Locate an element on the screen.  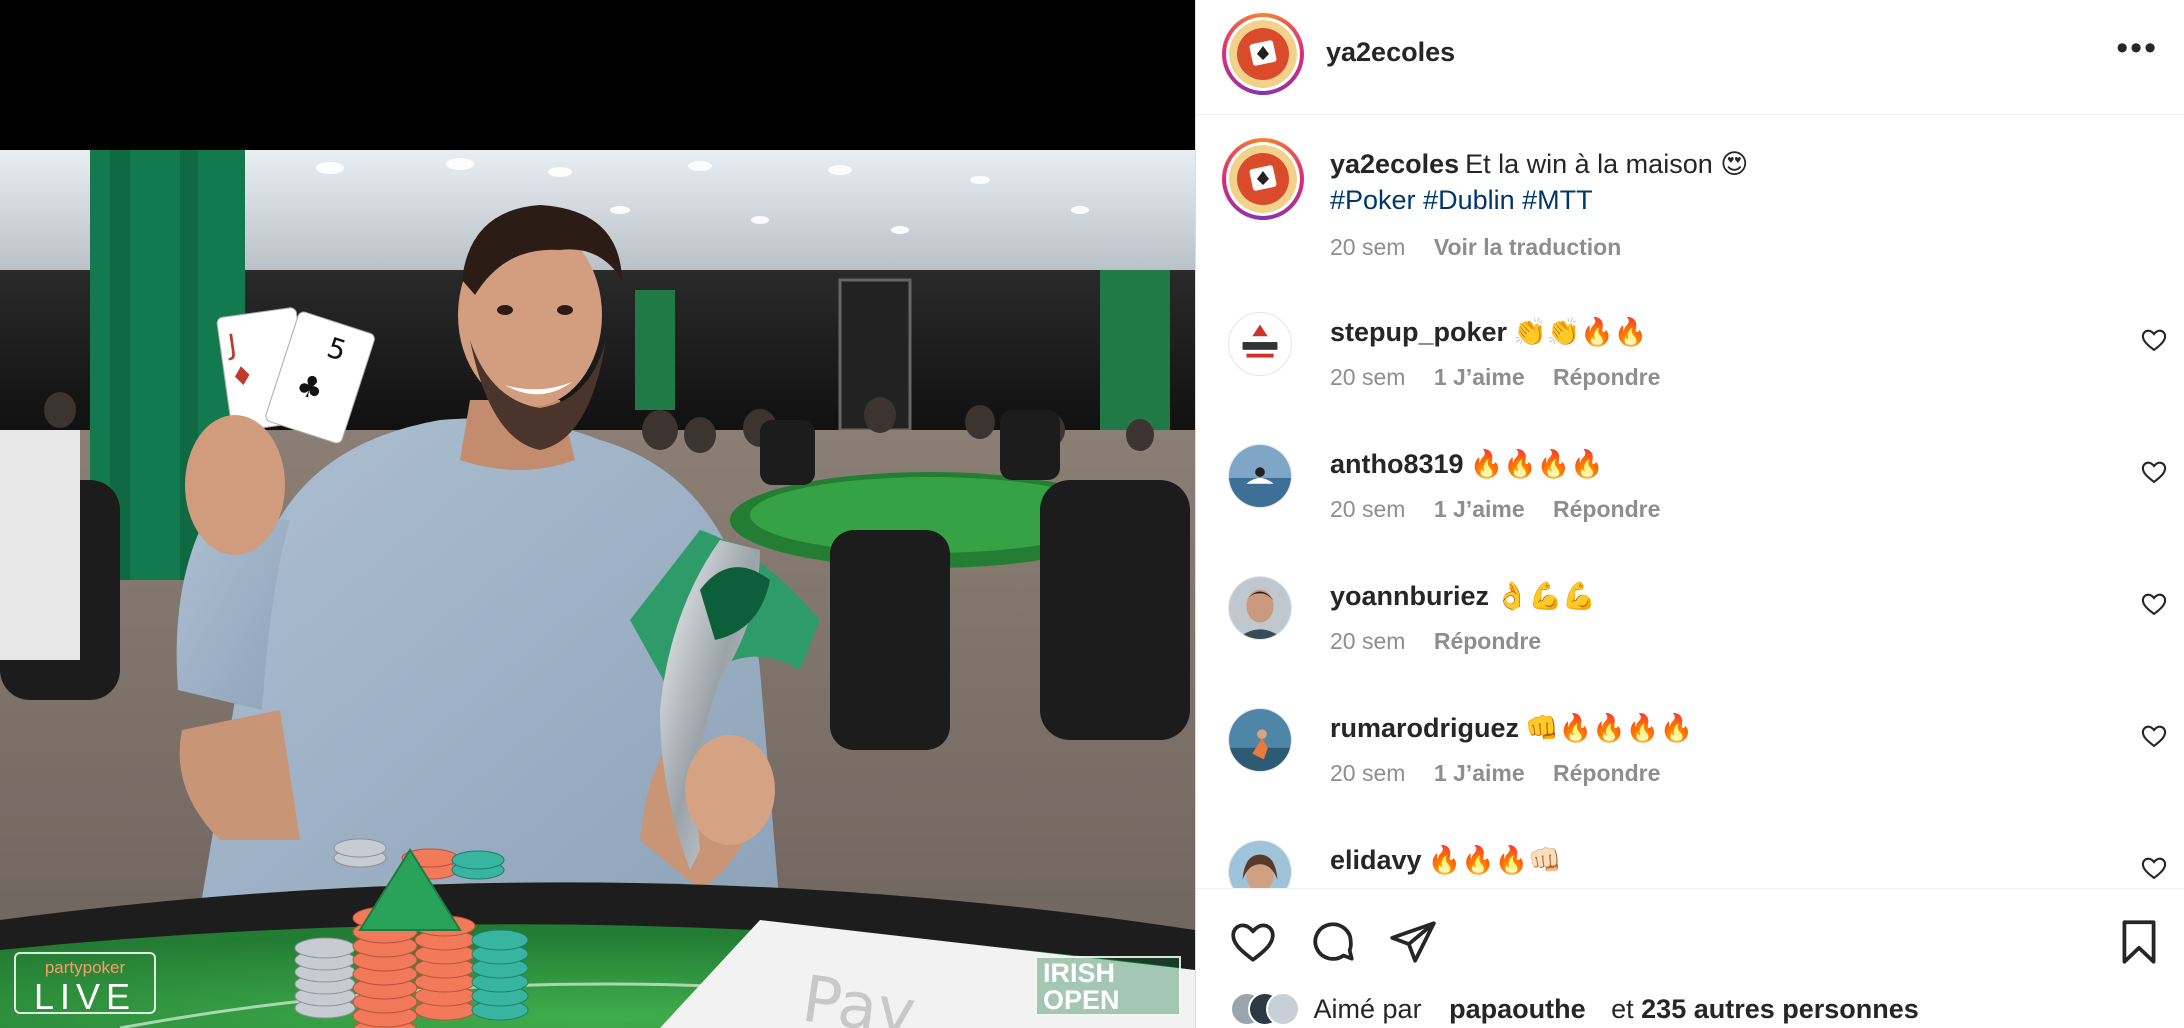
comment-body: 👊🔥🔥🔥🔥 is located at coordinates (1609, 728).